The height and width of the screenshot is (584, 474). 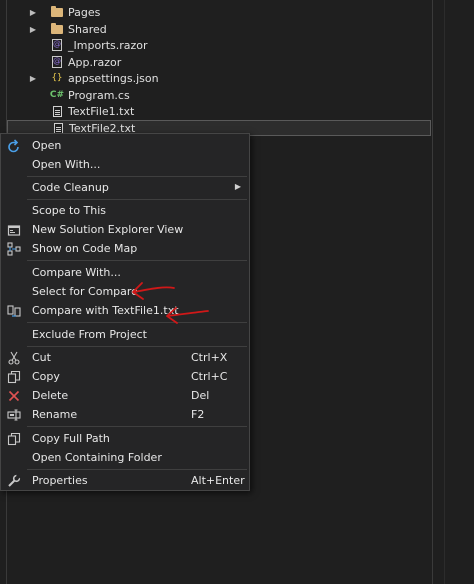 What do you see at coordinates (200, 395) in the screenshot?
I see `menu-item-shortcut: Del` at bounding box center [200, 395].